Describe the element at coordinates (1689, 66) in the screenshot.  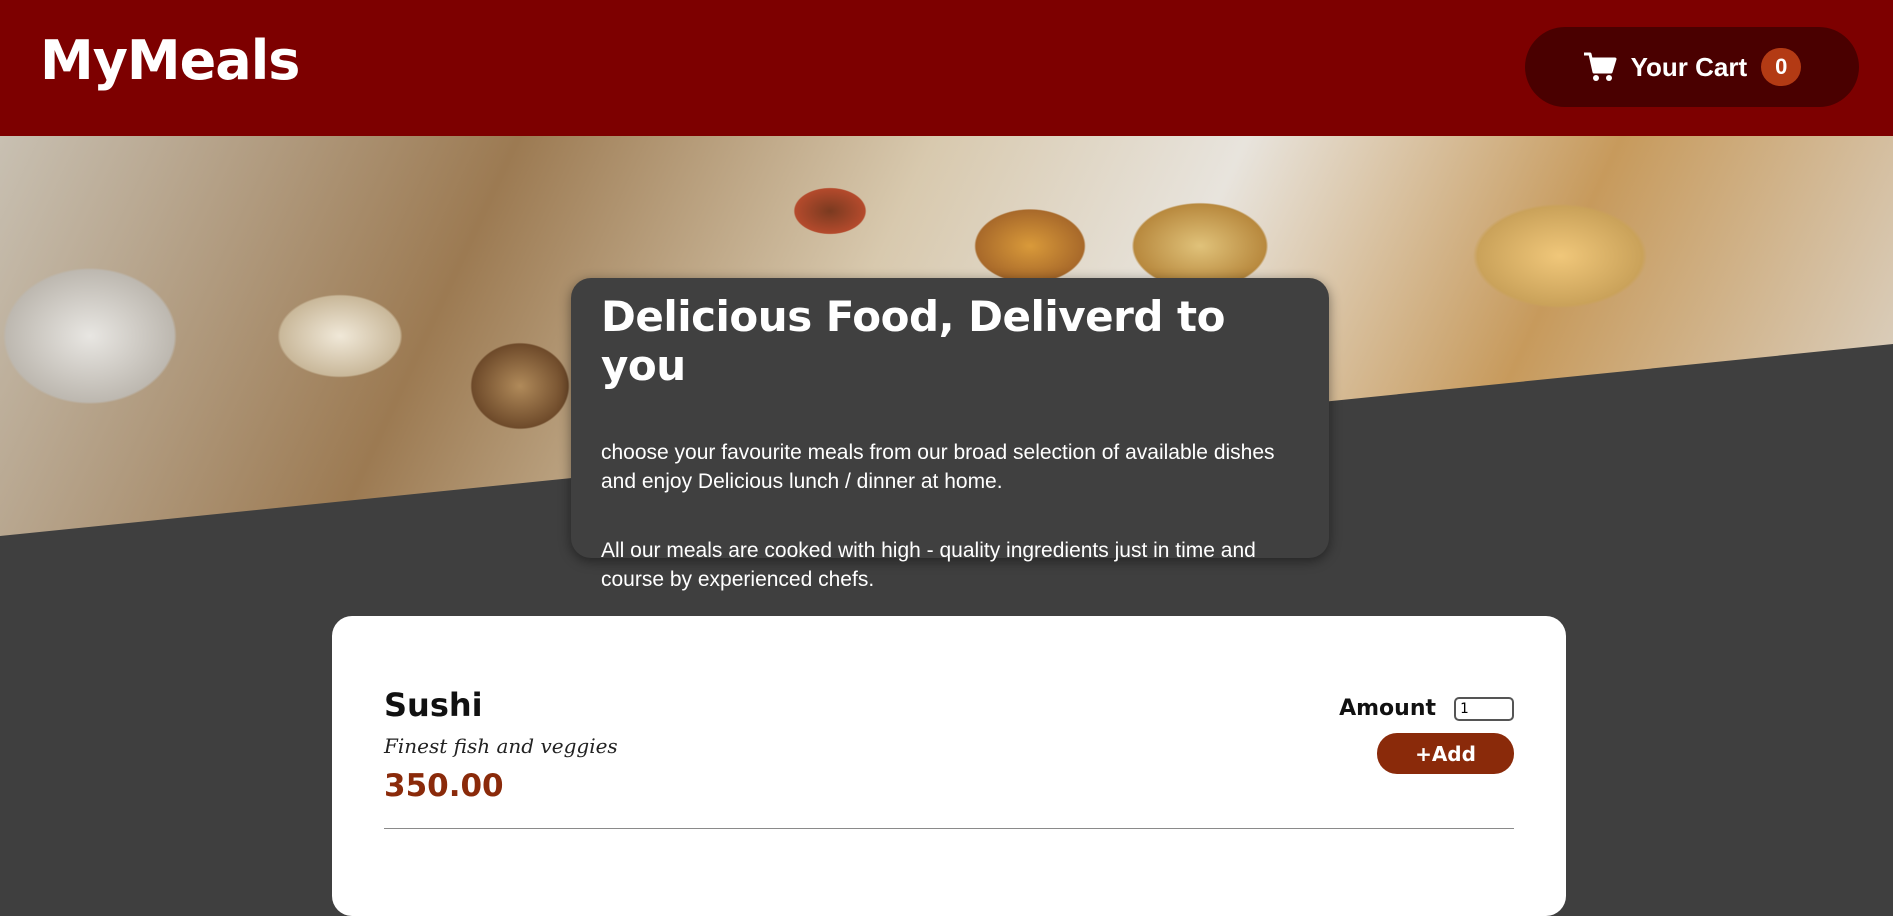
I see `cart-label: Your Cart` at that location.